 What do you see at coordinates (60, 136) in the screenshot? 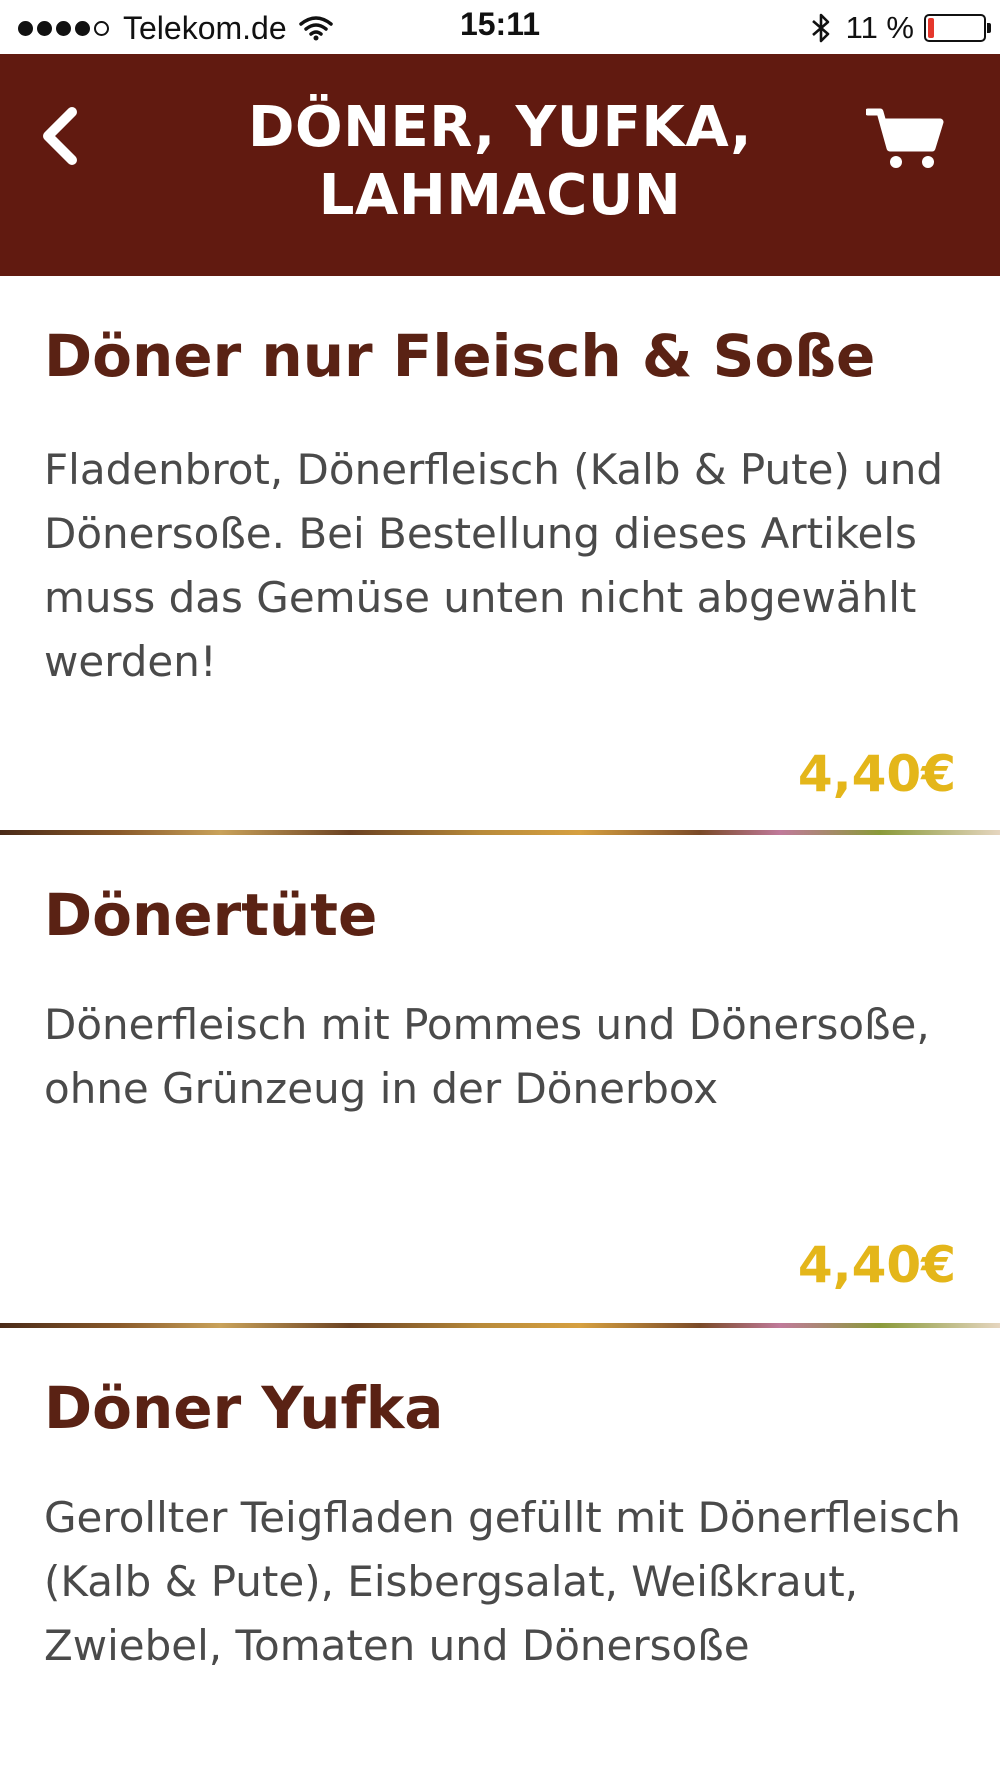
I see `chevron-left-icon` at bounding box center [60, 136].